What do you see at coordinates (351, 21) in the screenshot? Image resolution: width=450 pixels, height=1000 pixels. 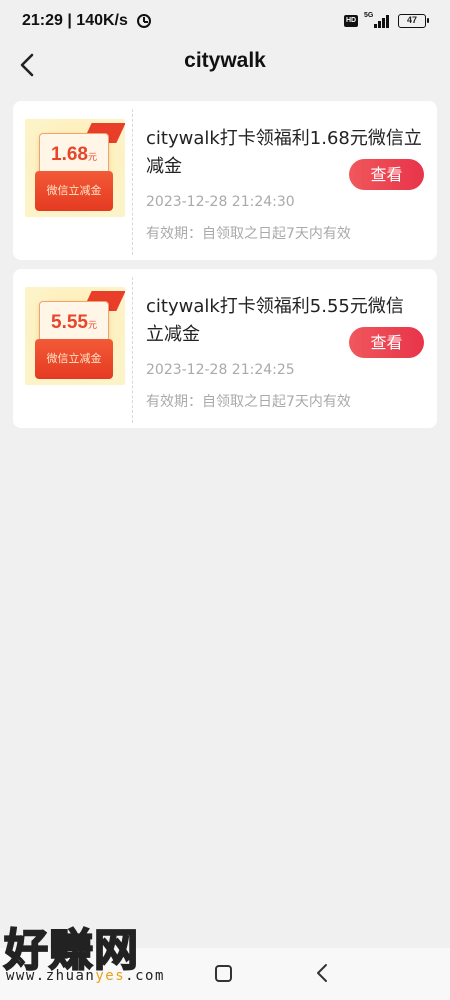 I see `hd-icon: HD` at bounding box center [351, 21].